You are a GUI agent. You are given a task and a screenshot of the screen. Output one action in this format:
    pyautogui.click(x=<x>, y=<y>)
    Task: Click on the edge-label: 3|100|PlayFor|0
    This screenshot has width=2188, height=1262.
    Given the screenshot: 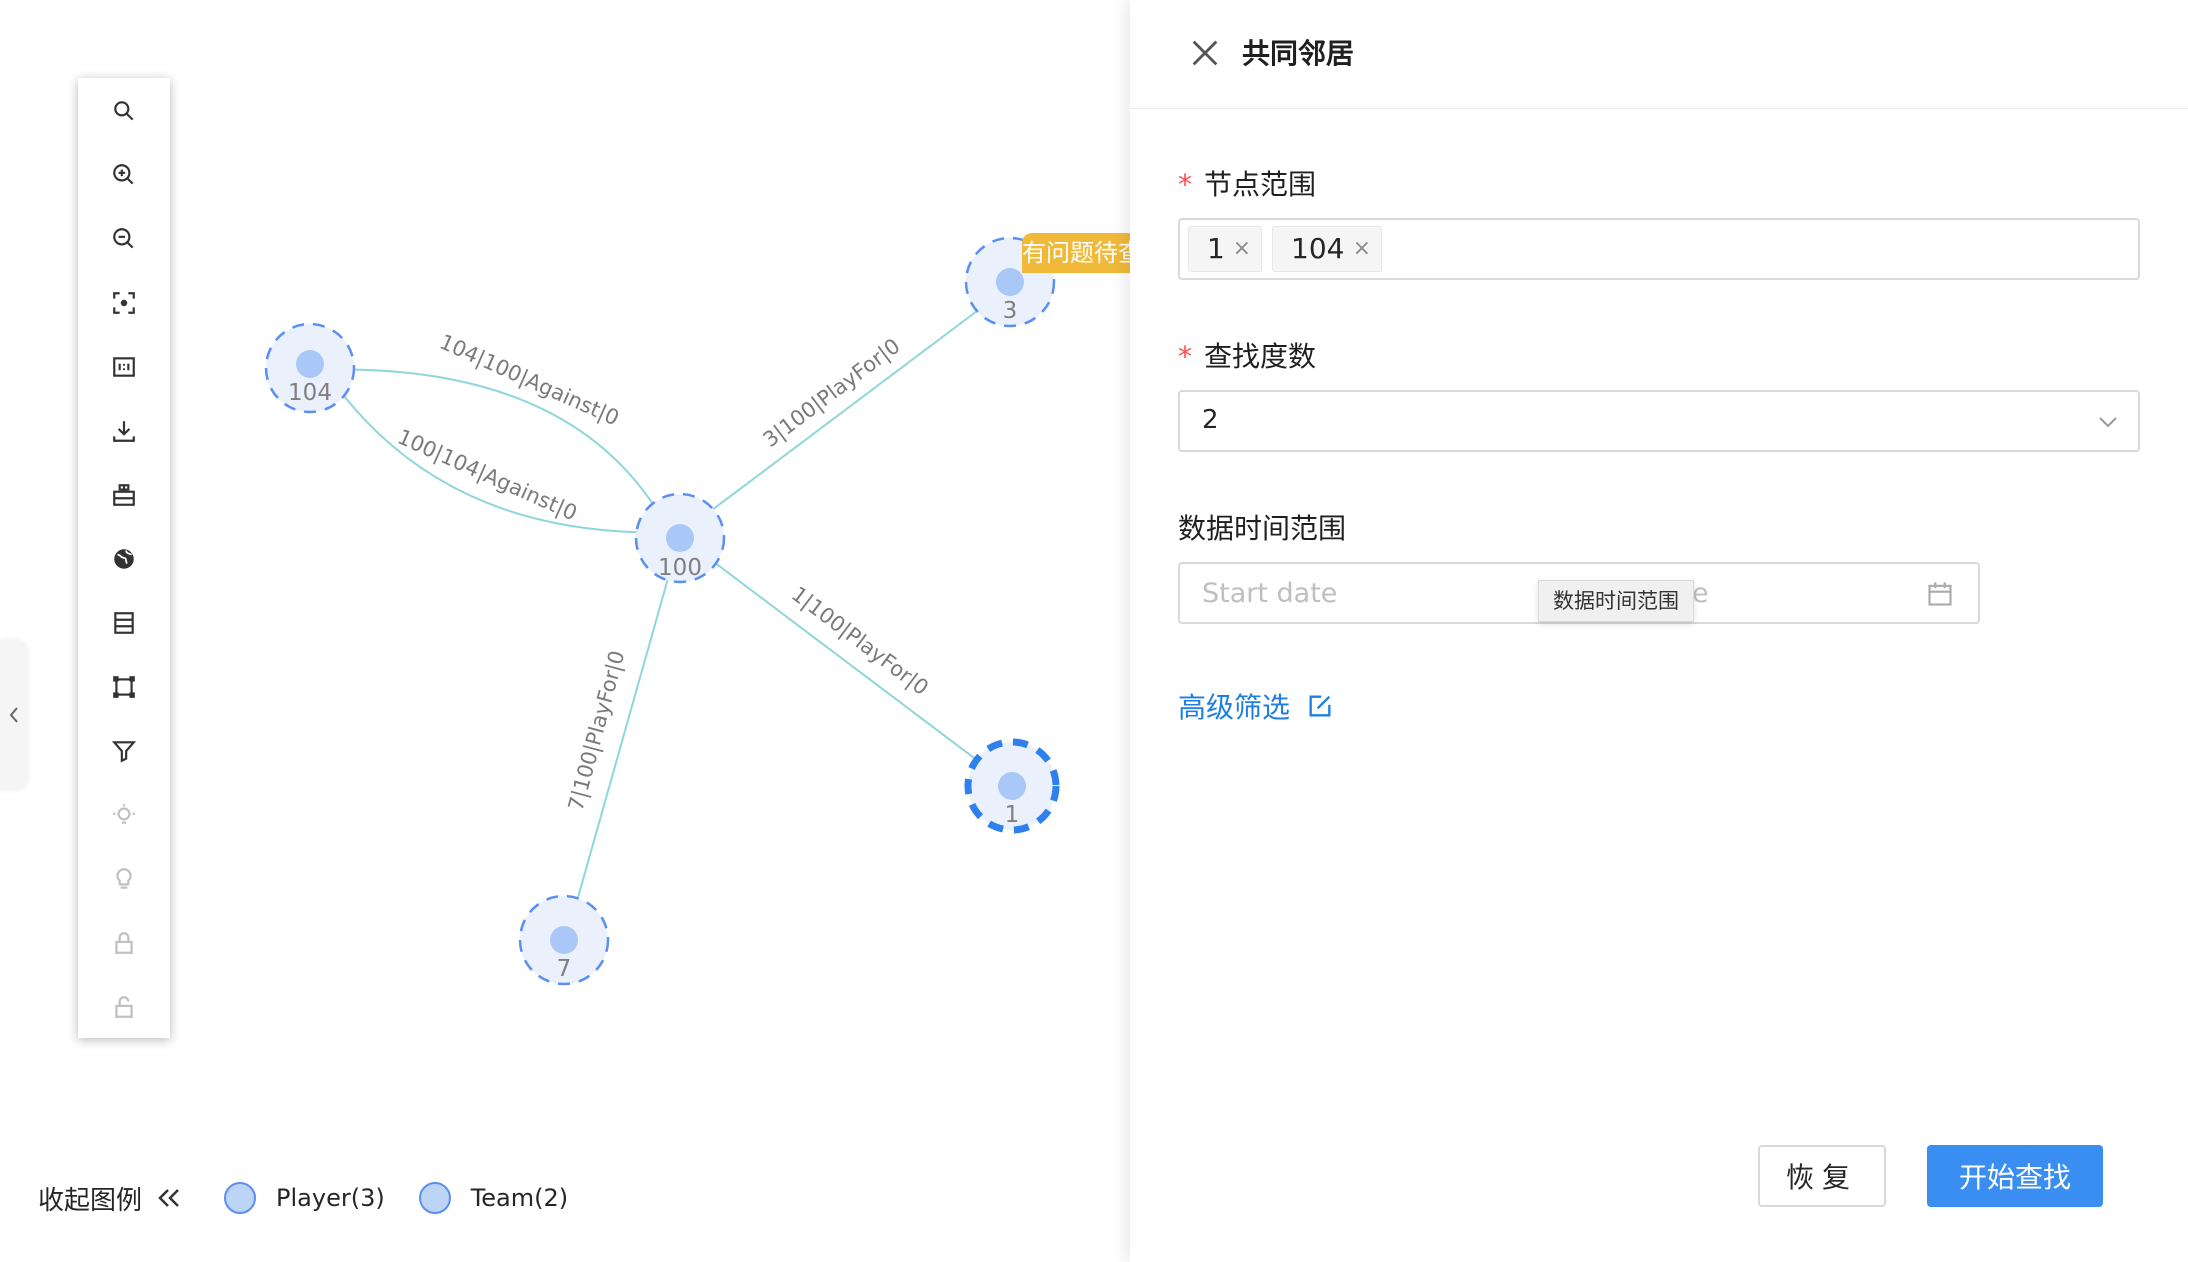 What is the action you would take?
    pyautogui.click(x=832, y=393)
    